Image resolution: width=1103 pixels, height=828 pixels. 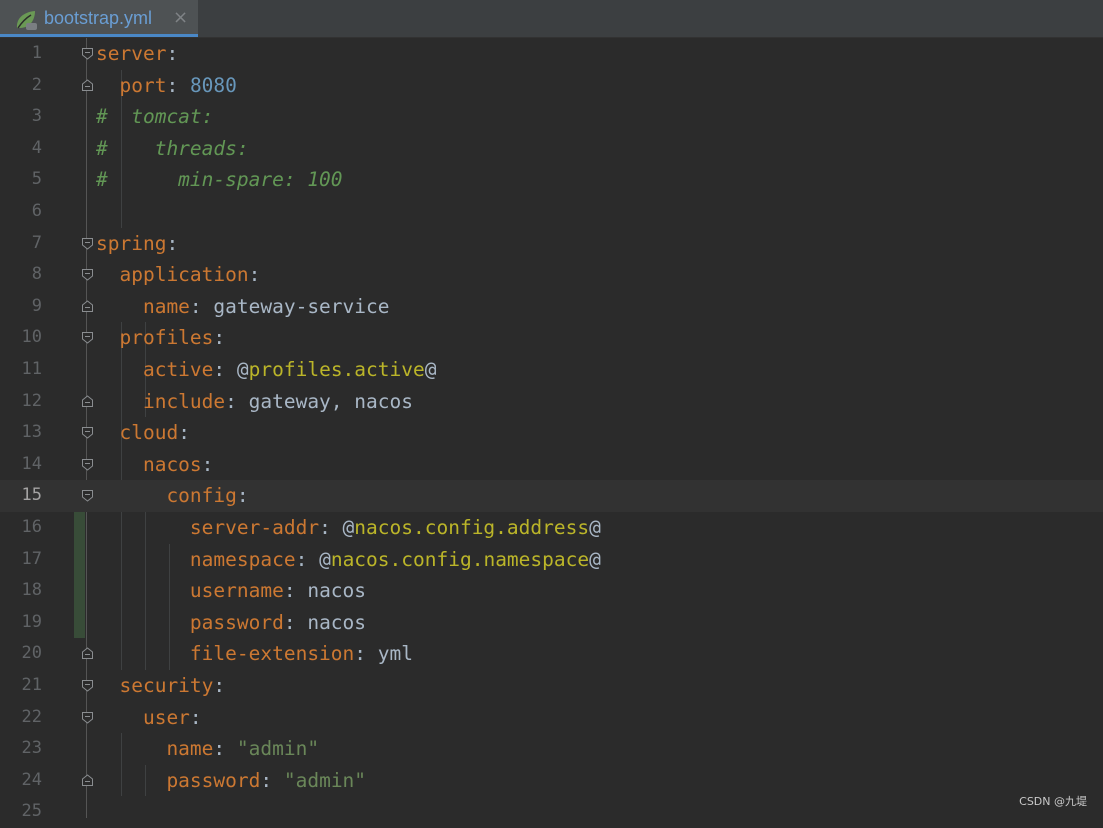 I want to click on code-line: 4 # threads:, so click(x=551, y=149).